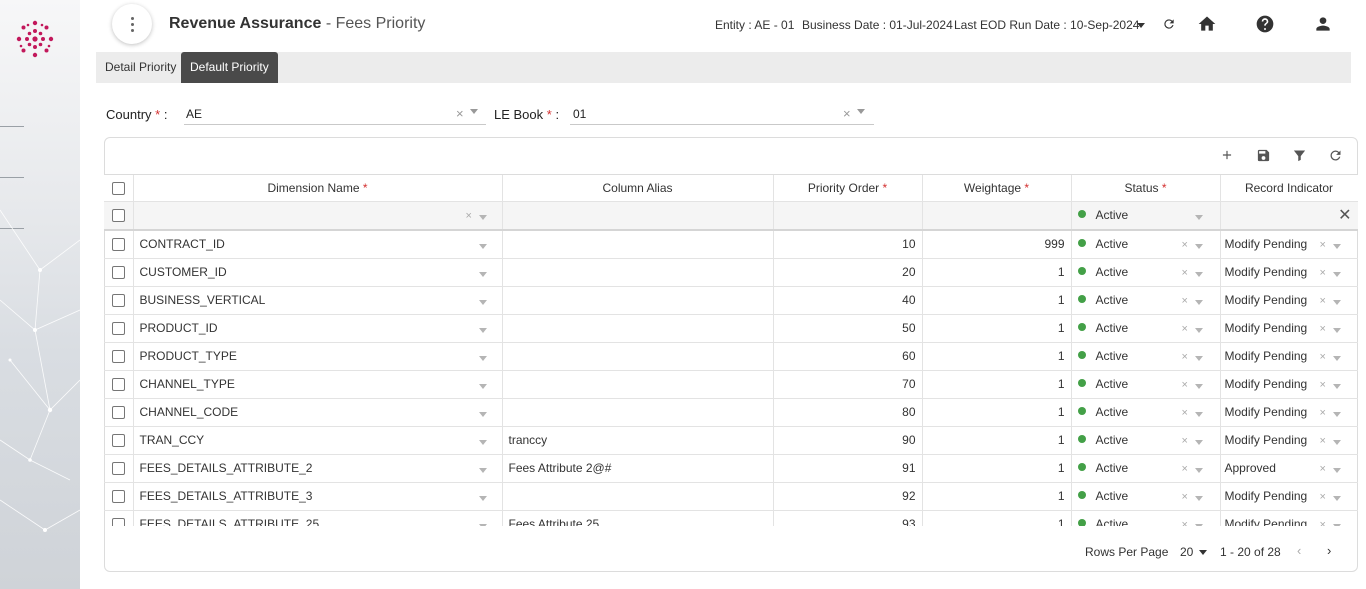 This screenshot has height=589, width=1366. Describe the element at coordinates (848, 412) in the screenshot. I see `priority-cell: 80` at that location.